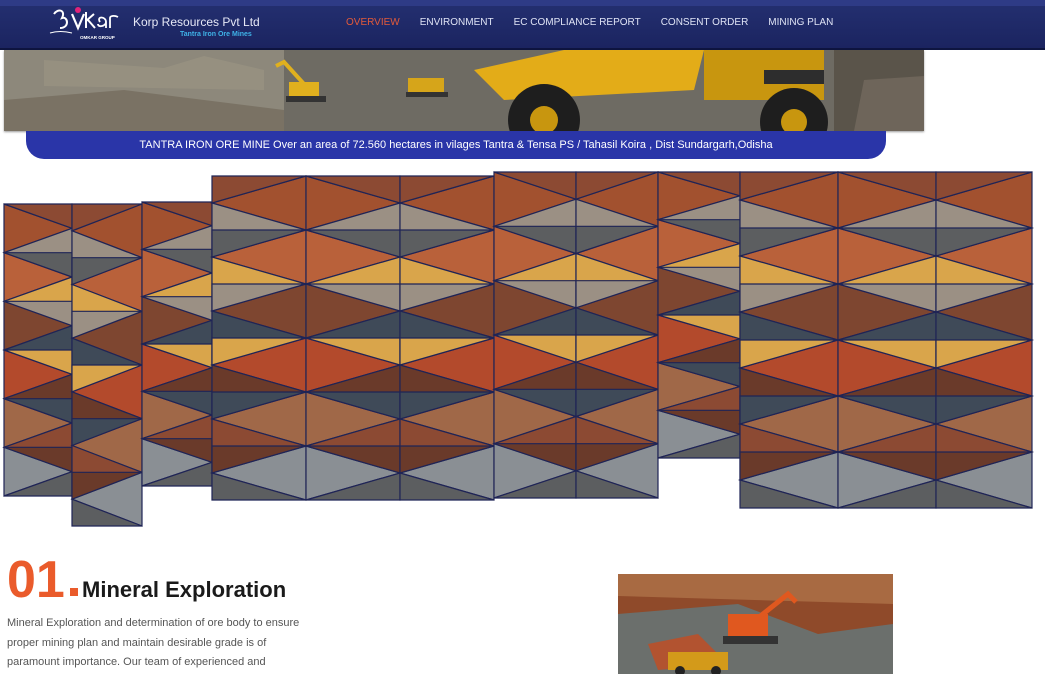  Describe the element at coordinates (457, 22) in the screenshot. I see `nav-environment: ENVIRONMENT` at that location.